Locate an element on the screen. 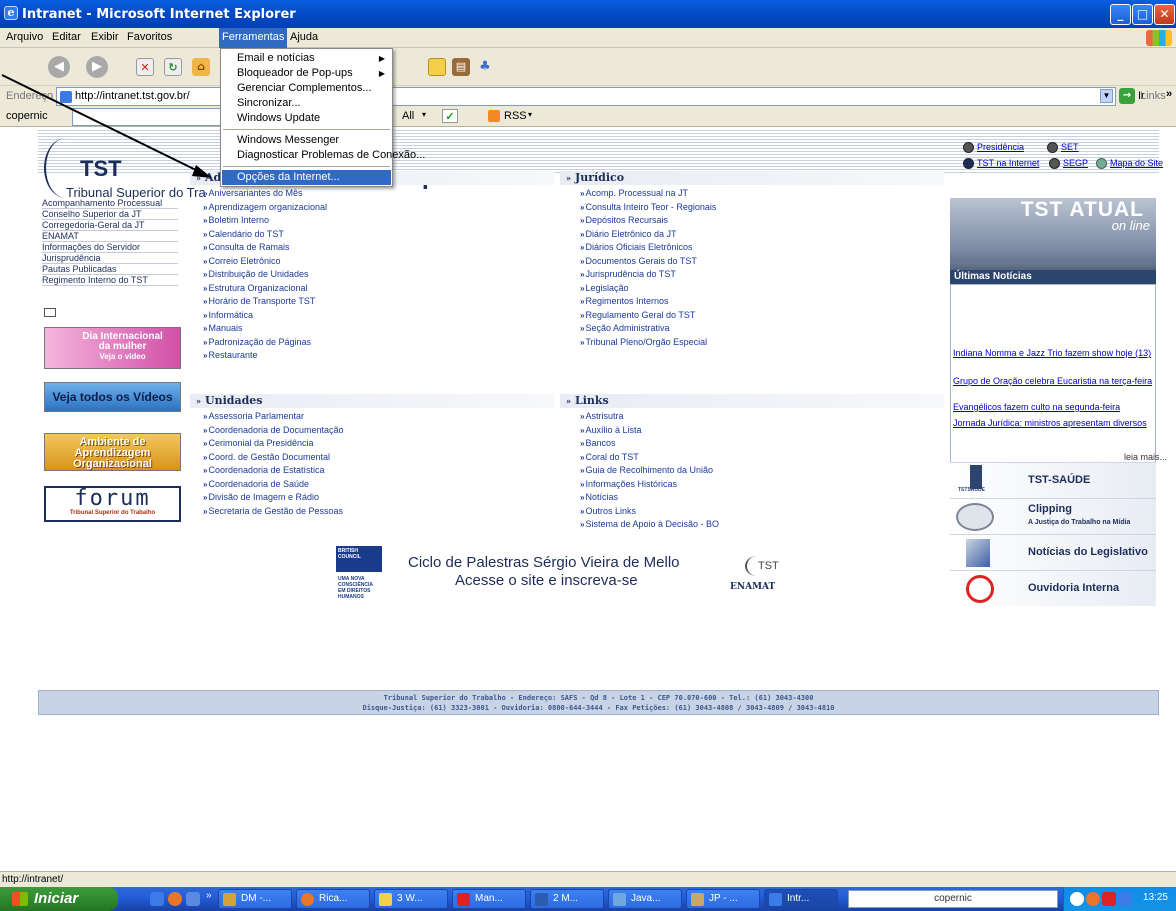 This screenshot has height=911, width=1176. list-item: Acomp. Processual na JT is located at coordinates (648, 194).